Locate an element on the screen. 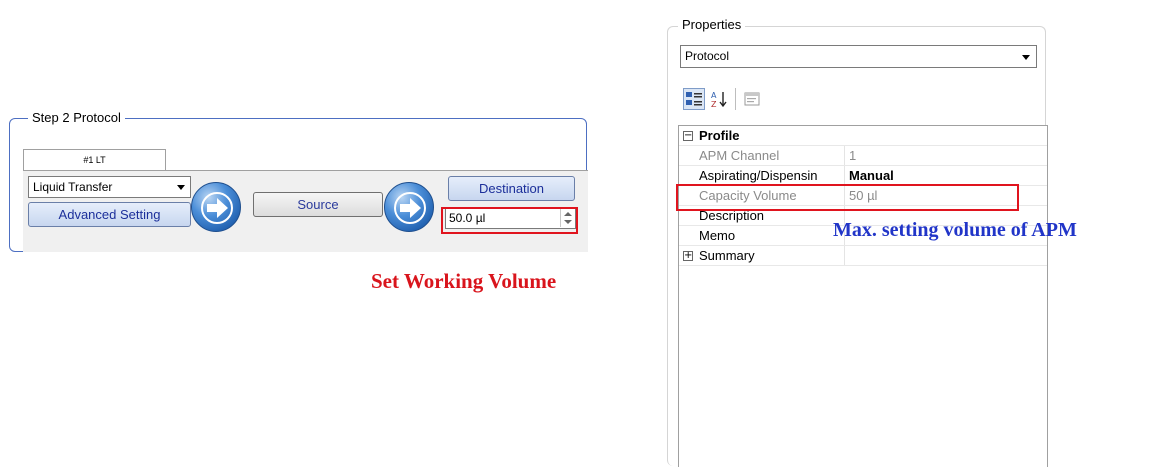 The height and width of the screenshot is (467, 1160). property-row: APM Channel 1 is located at coordinates (863, 156).